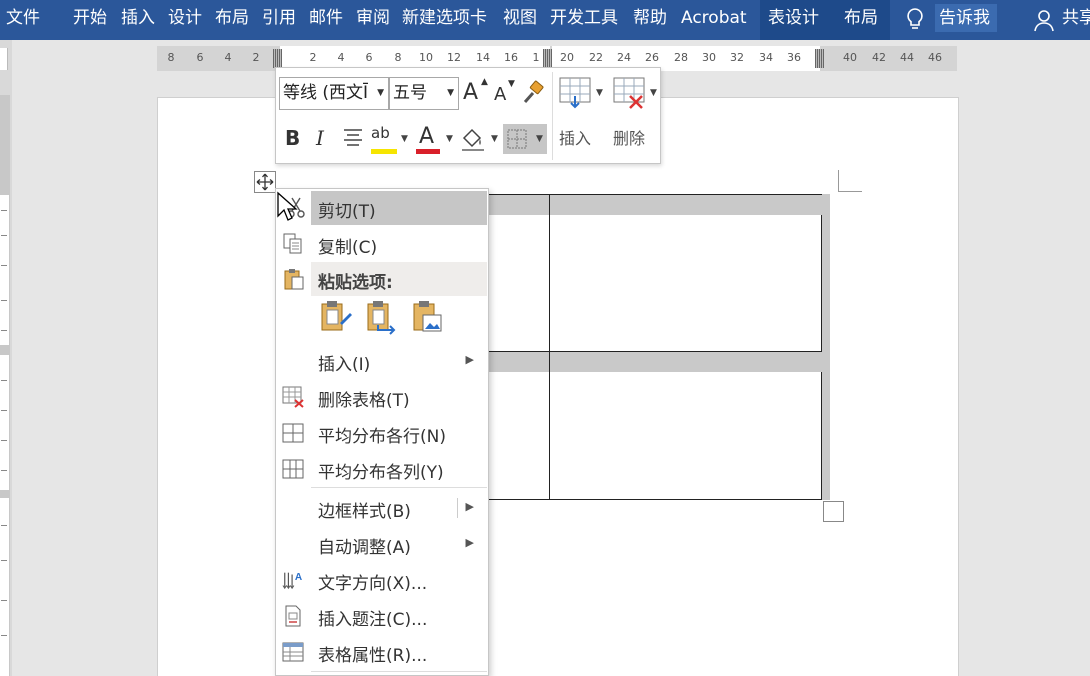  I want to click on tab-help: 帮助, so click(650, 18).